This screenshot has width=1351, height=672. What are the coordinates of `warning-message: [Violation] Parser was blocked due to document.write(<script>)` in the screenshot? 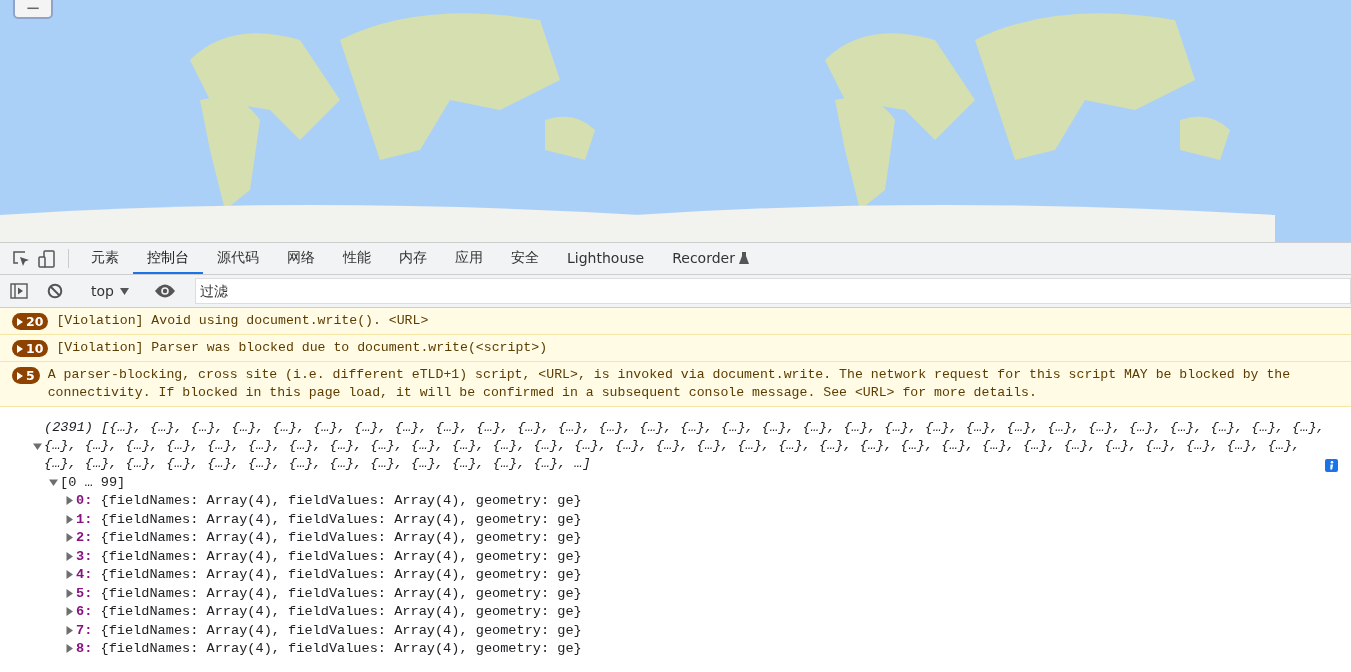 It's located at (302, 348).